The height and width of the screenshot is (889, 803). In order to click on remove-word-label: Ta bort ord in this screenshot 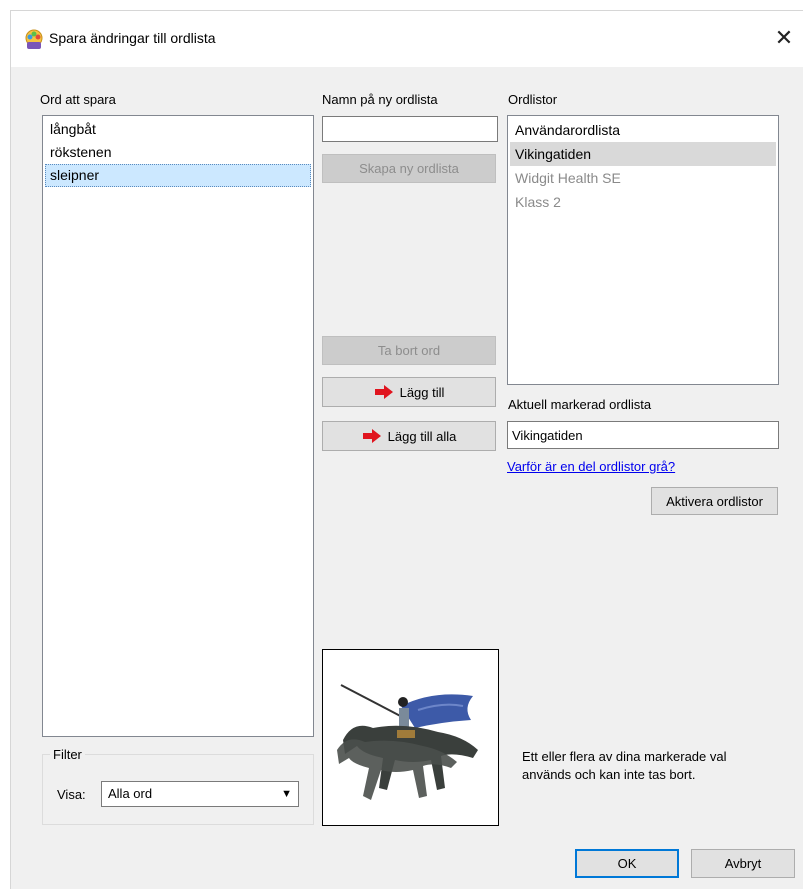, I will do `click(409, 350)`.